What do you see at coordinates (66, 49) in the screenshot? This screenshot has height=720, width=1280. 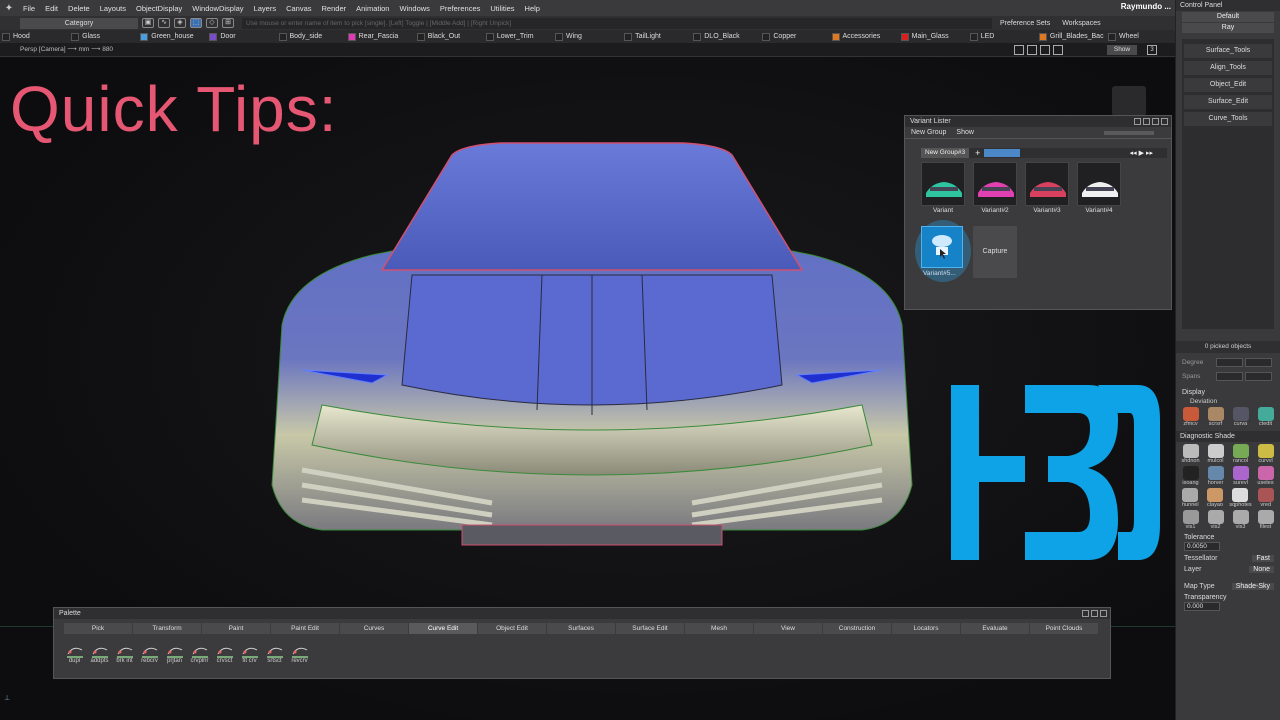 I see `camera-label: Persp [Camera] ⟶ mm ⟶ 880` at bounding box center [66, 49].